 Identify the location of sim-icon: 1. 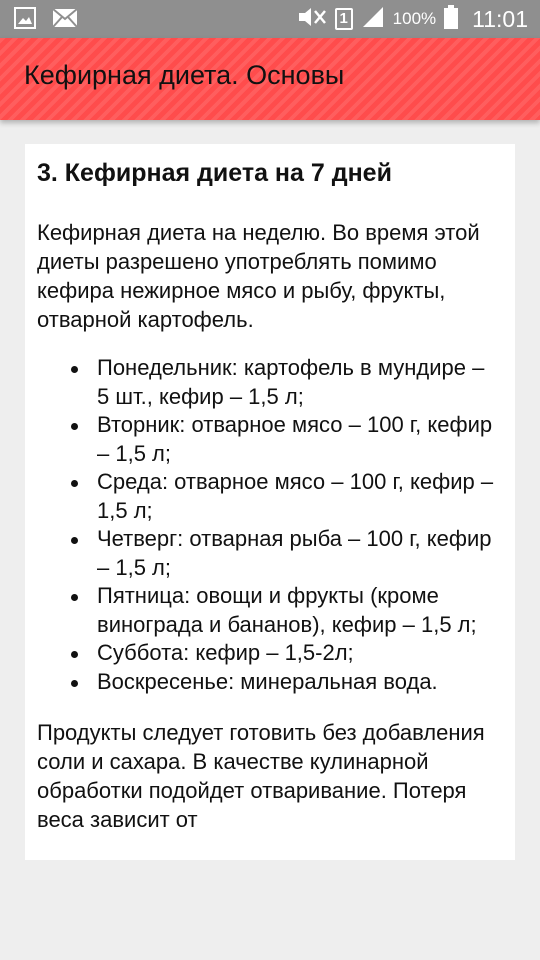
(343, 19).